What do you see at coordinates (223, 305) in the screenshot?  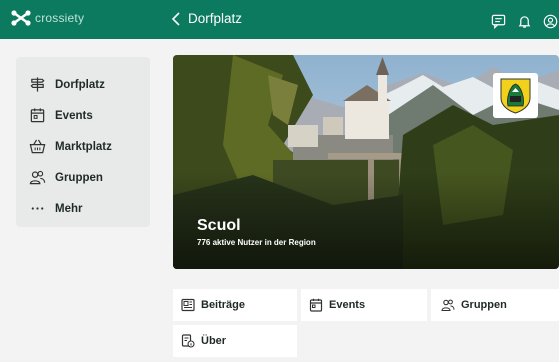 I see `tab-label: Beiträge` at bounding box center [223, 305].